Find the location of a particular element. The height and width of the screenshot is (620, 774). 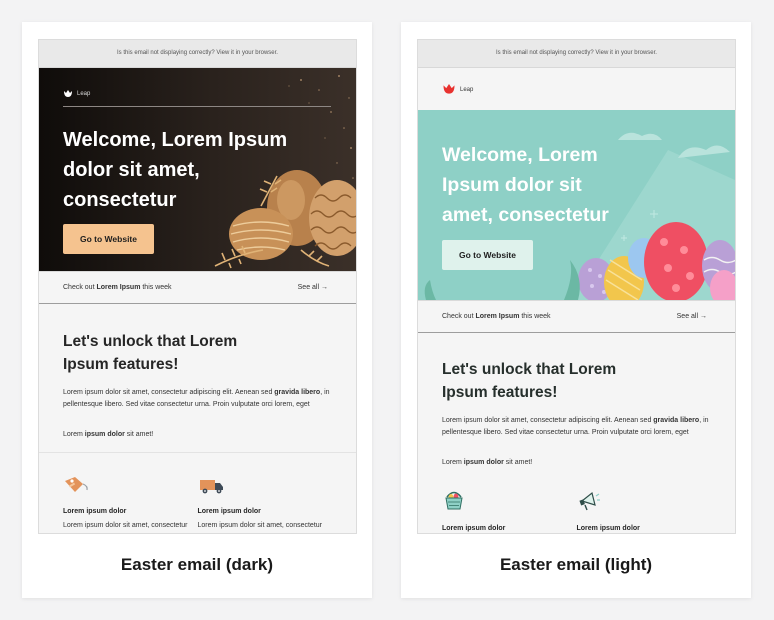

delivery-truck-icon is located at coordinates (211, 487).